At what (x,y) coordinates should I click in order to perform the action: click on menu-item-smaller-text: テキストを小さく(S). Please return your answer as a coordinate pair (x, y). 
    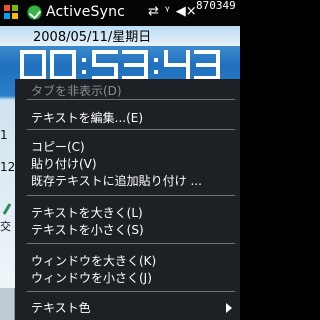
    Looking at the image, I should click on (87, 229).